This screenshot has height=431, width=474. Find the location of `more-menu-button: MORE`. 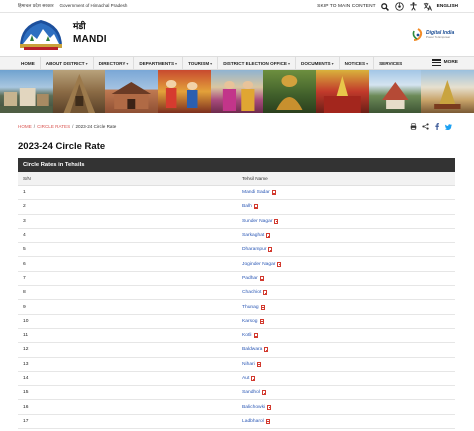

more-menu-button: MORE is located at coordinates (444, 62).